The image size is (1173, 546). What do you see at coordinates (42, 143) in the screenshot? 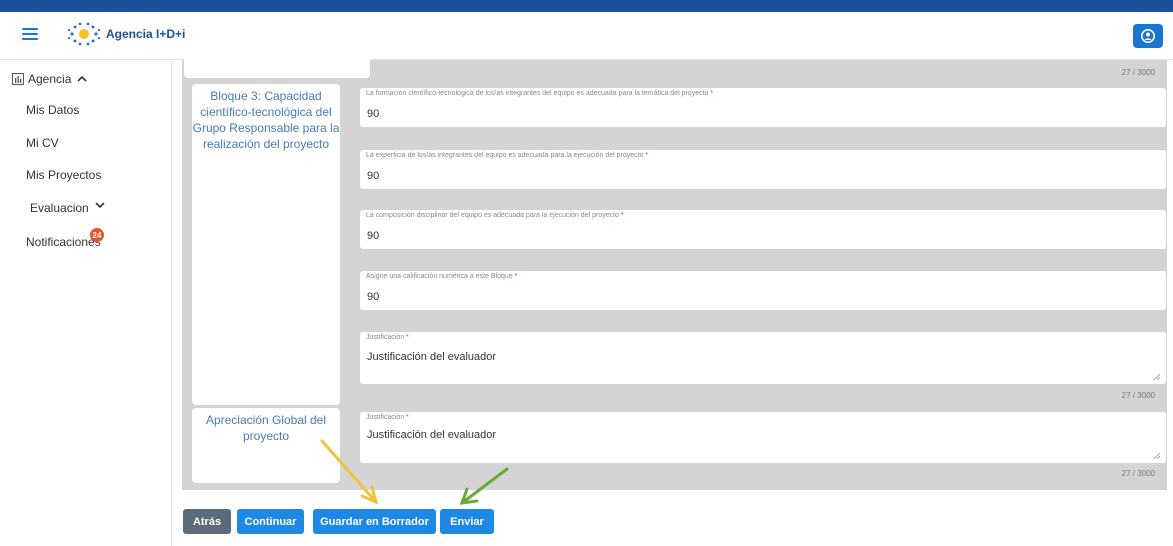
I see `sidebar-item-mi-cv: Mi CV` at bounding box center [42, 143].